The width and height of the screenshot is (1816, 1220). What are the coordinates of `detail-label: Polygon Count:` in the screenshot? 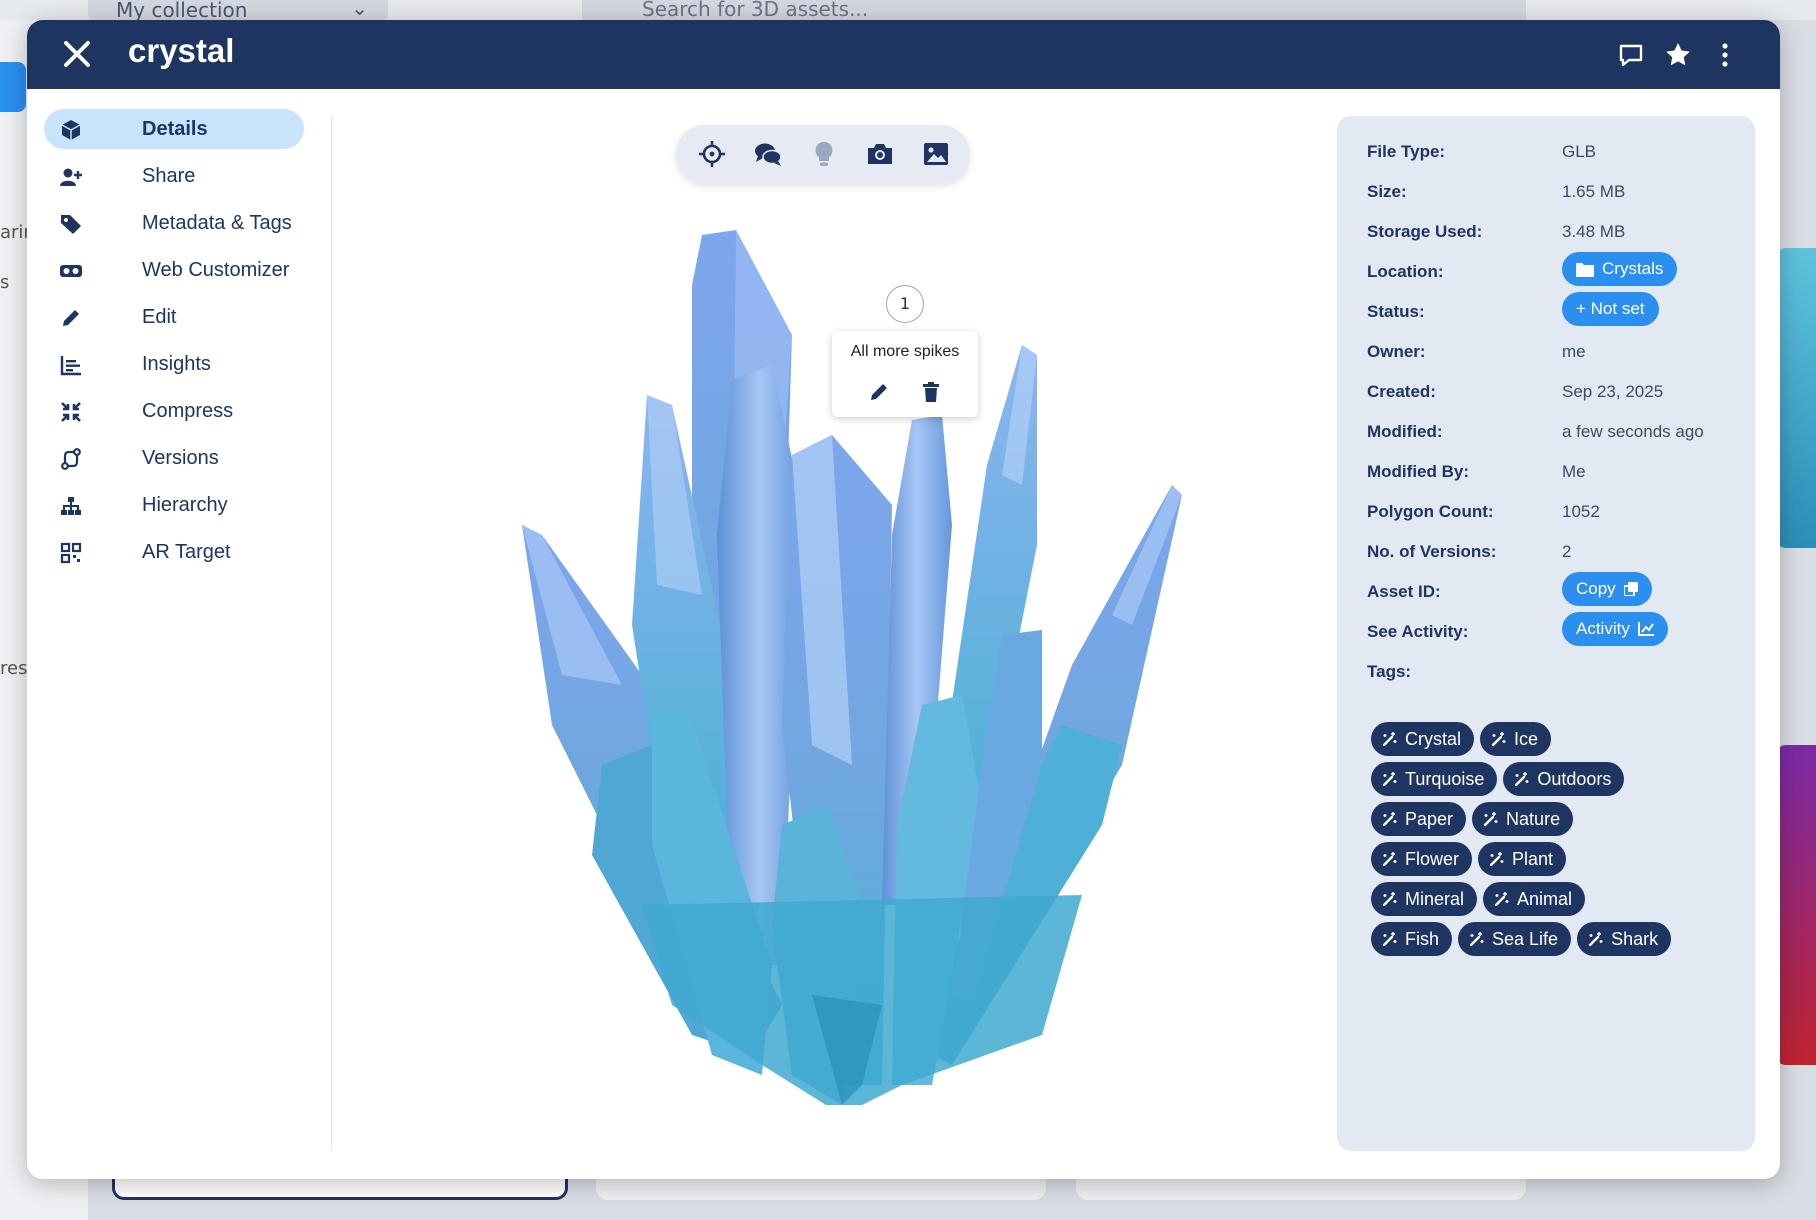 It's located at (1430, 511).